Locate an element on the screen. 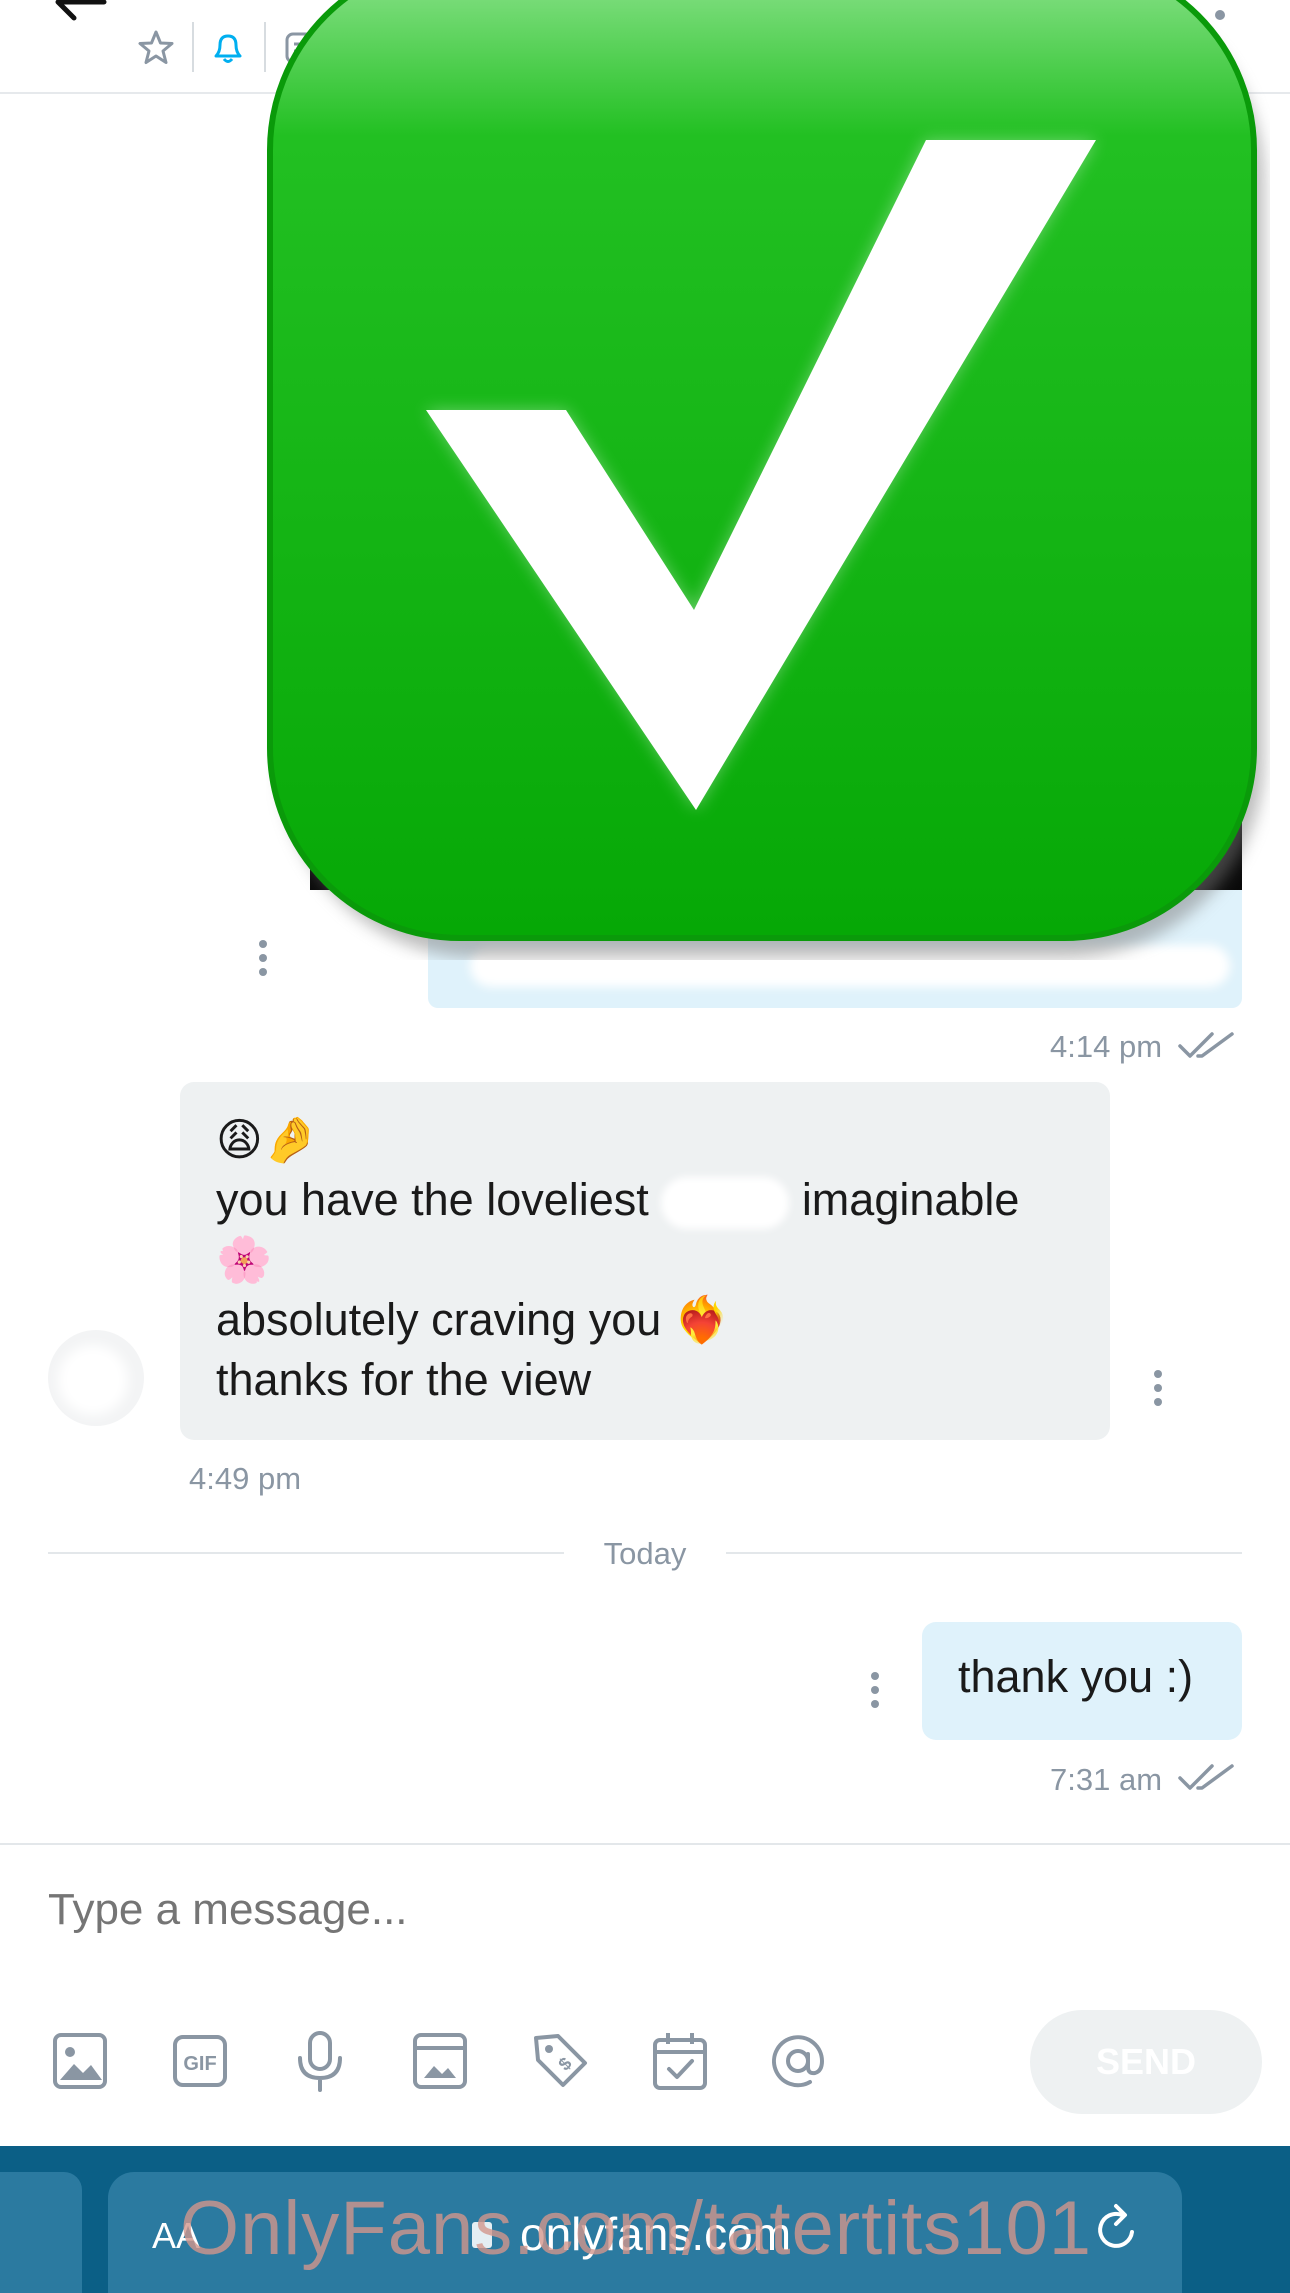 This screenshot has width=1290, height=2293. message-line: thanks for the view is located at coordinates (404, 1379).